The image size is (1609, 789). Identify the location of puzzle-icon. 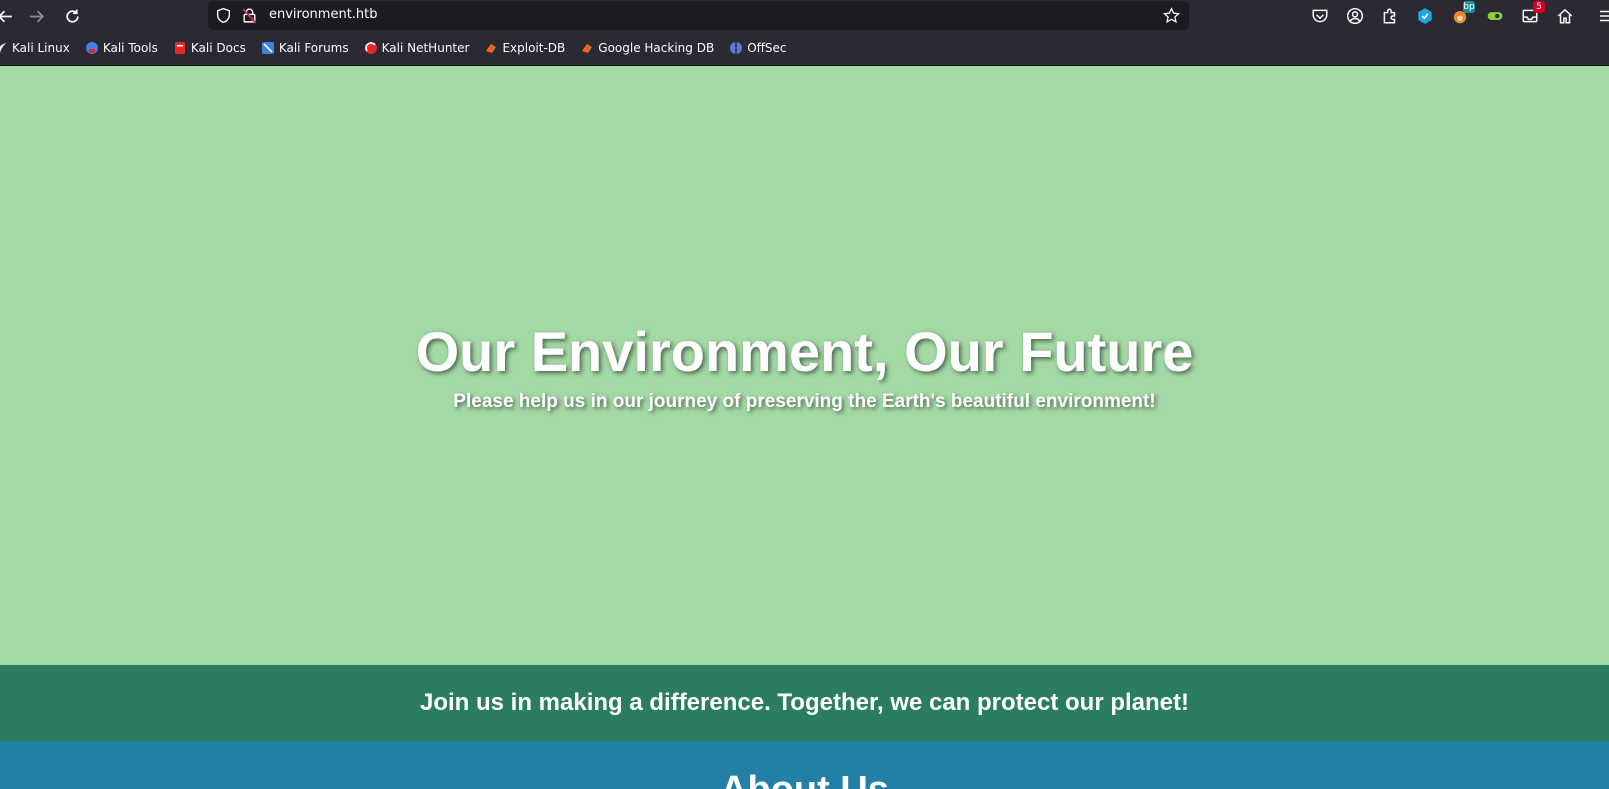
(1389, 16).